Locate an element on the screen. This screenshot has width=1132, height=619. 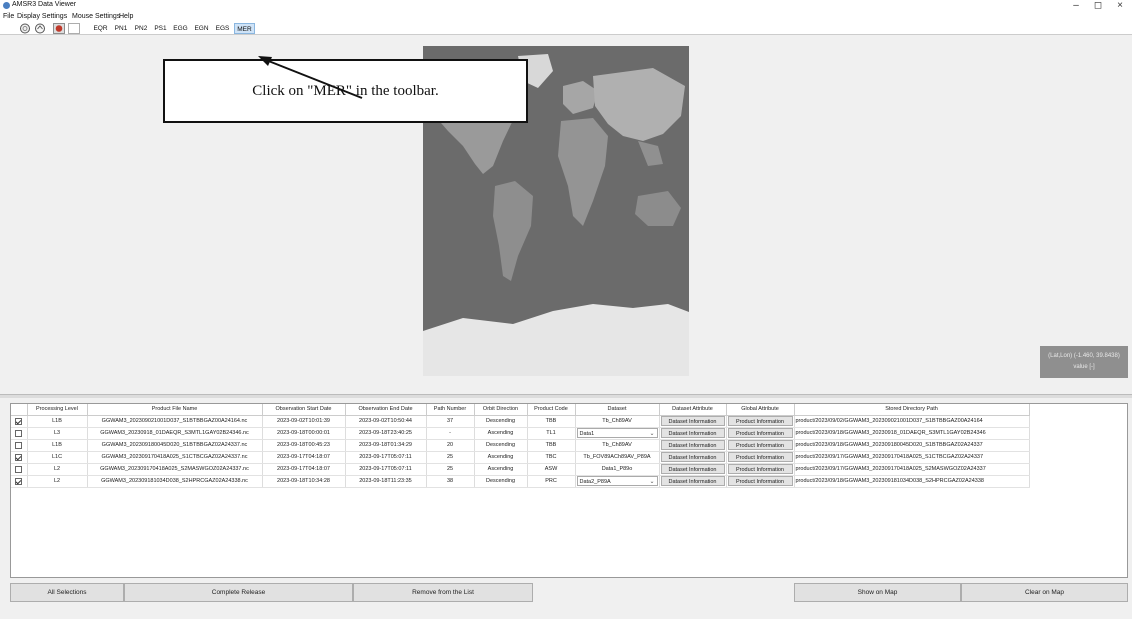
blank-tool-icon is located at coordinates (74, 28).